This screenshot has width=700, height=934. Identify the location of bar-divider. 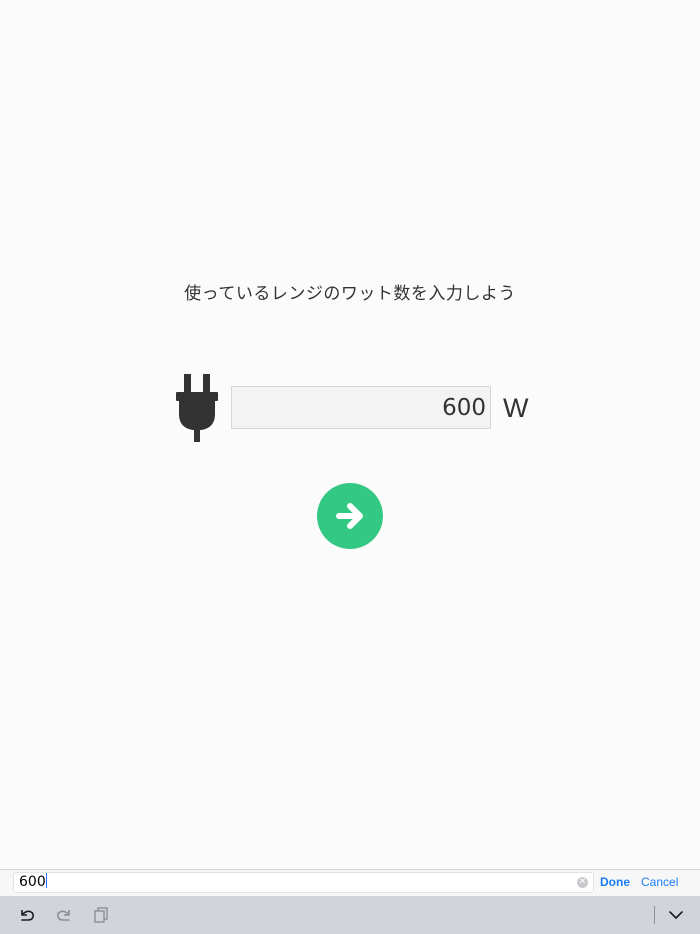
(654, 915).